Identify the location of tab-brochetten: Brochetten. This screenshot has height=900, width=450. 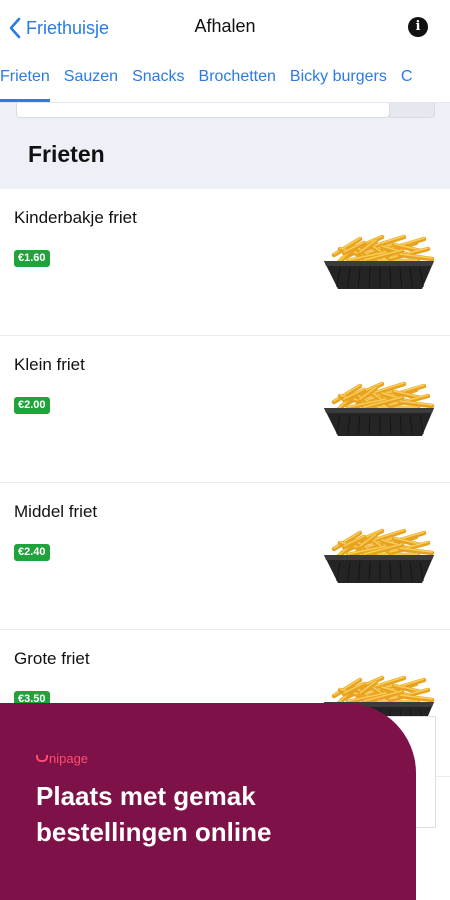
(237, 78).